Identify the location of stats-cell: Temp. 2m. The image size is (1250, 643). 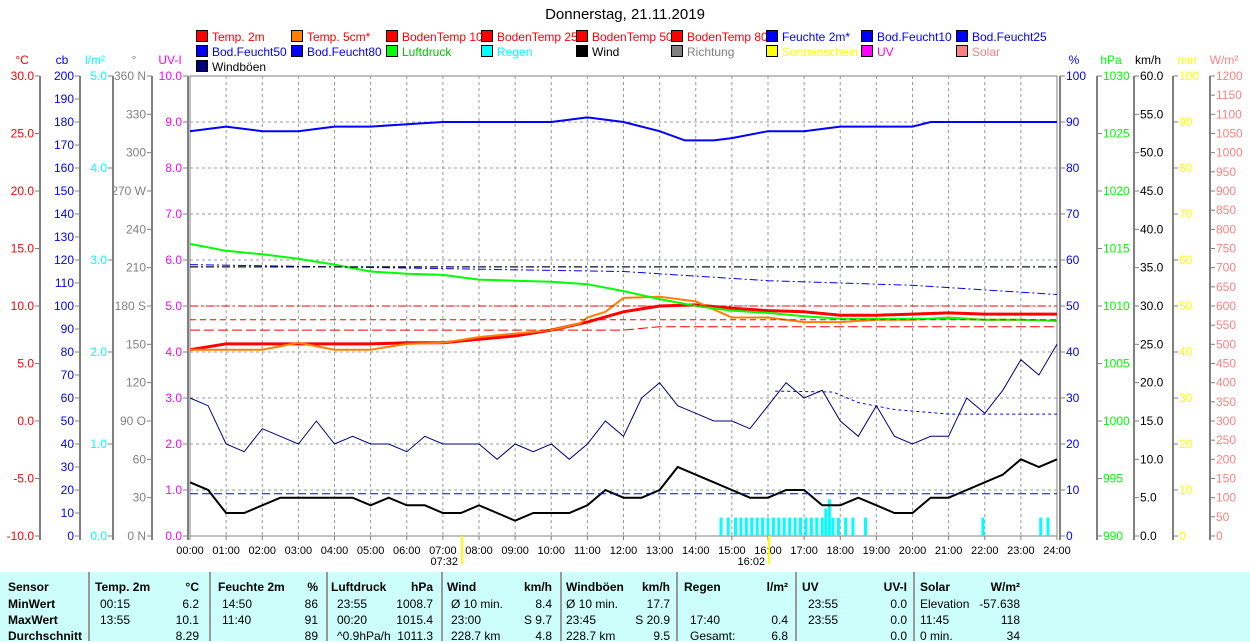
(123, 587).